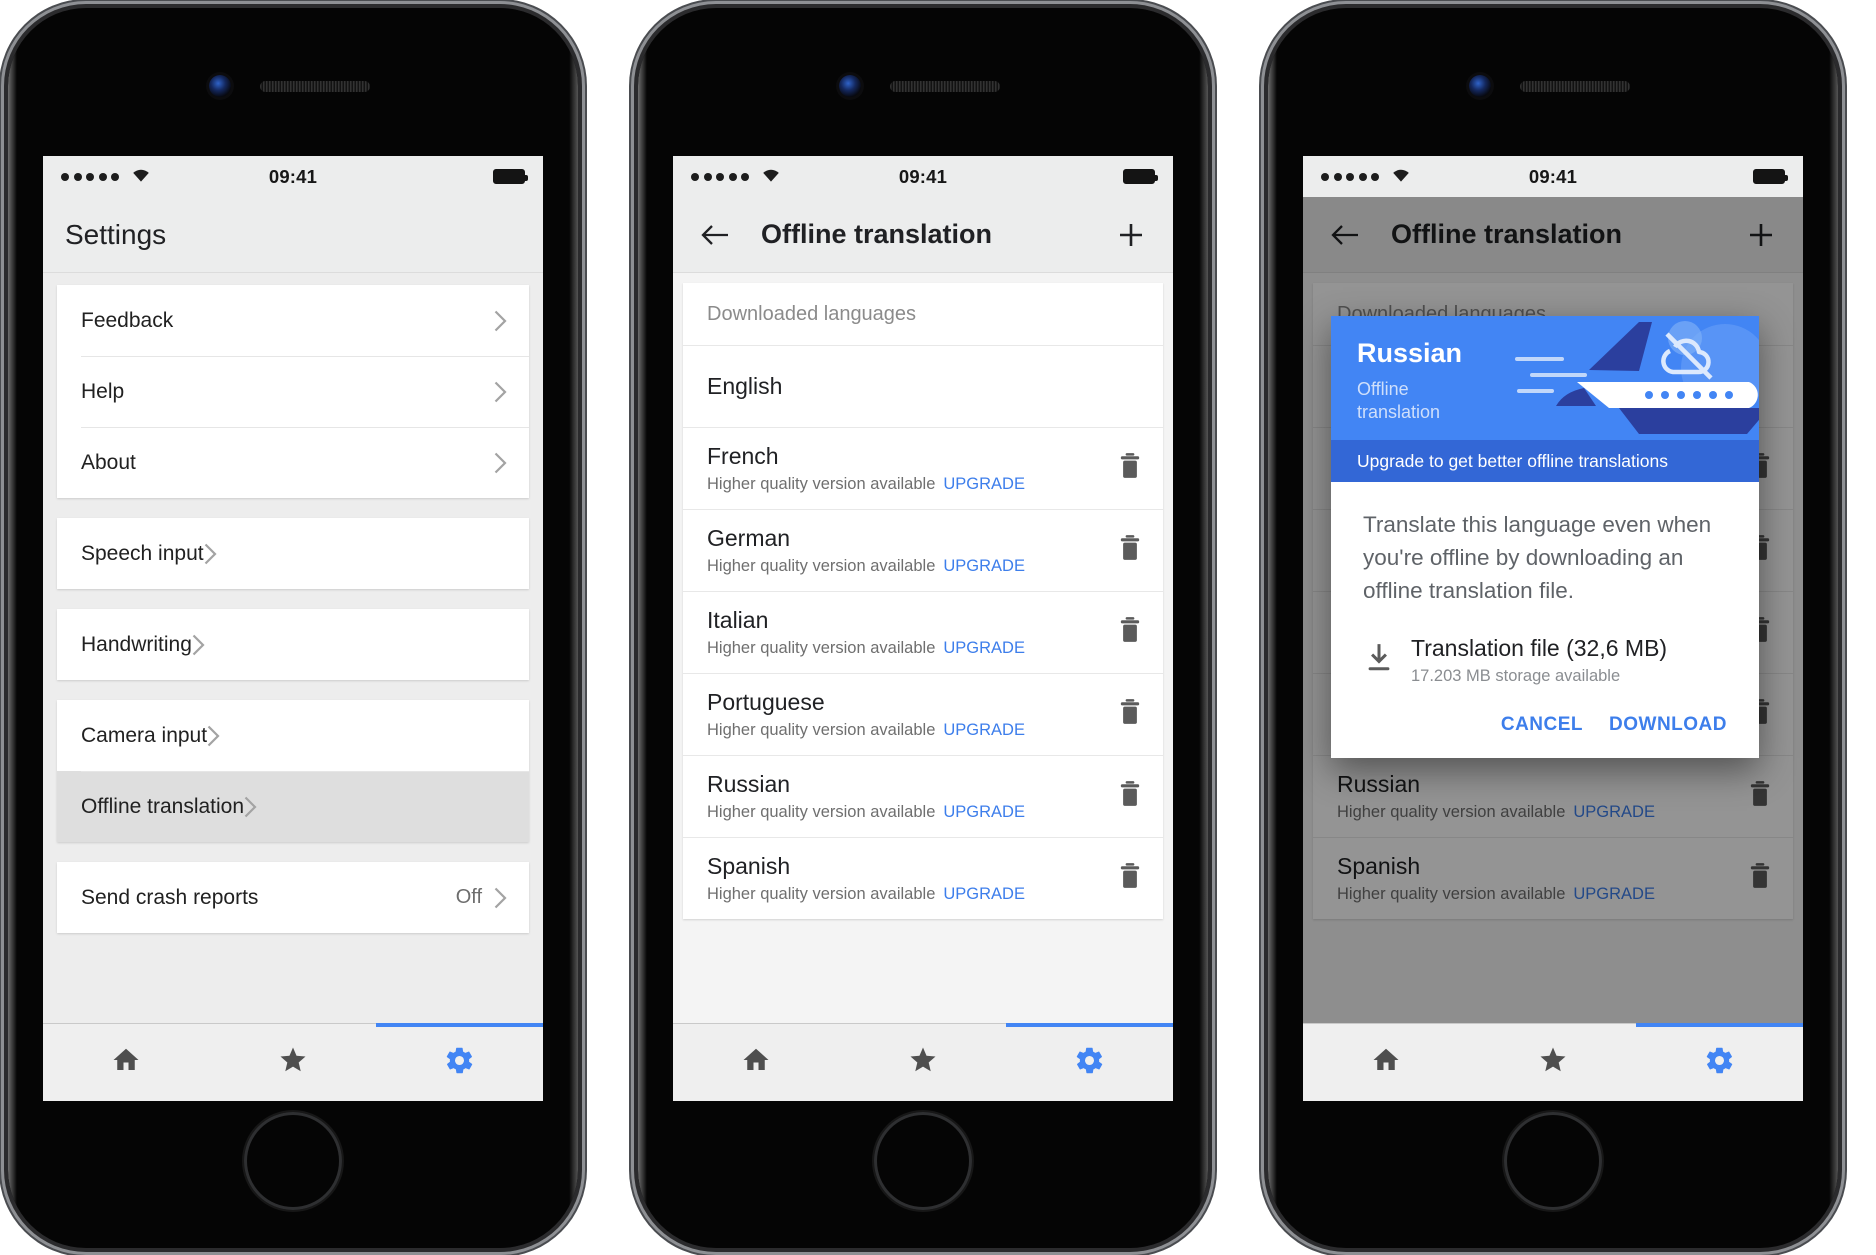 Image resolution: width=1876 pixels, height=1255 pixels. What do you see at coordinates (293, 462) in the screenshot?
I see `settings-row-about: About` at bounding box center [293, 462].